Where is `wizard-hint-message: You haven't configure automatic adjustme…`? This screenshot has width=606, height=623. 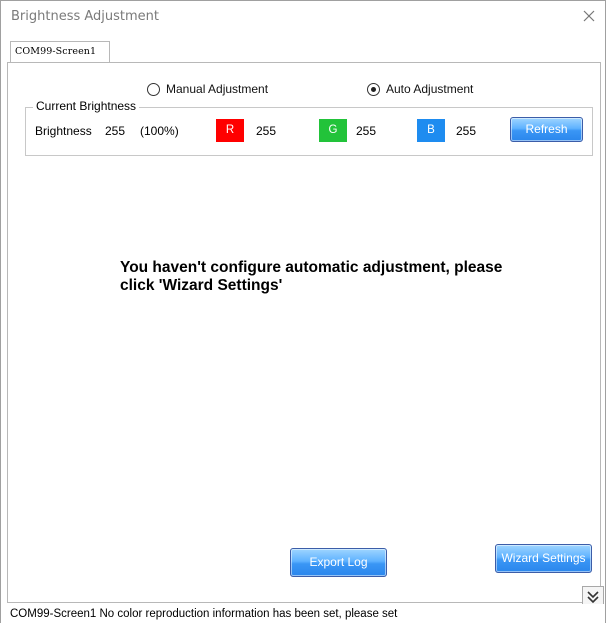 wizard-hint-message: You haven't configure automatic adjustme… is located at coordinates (311, 276).